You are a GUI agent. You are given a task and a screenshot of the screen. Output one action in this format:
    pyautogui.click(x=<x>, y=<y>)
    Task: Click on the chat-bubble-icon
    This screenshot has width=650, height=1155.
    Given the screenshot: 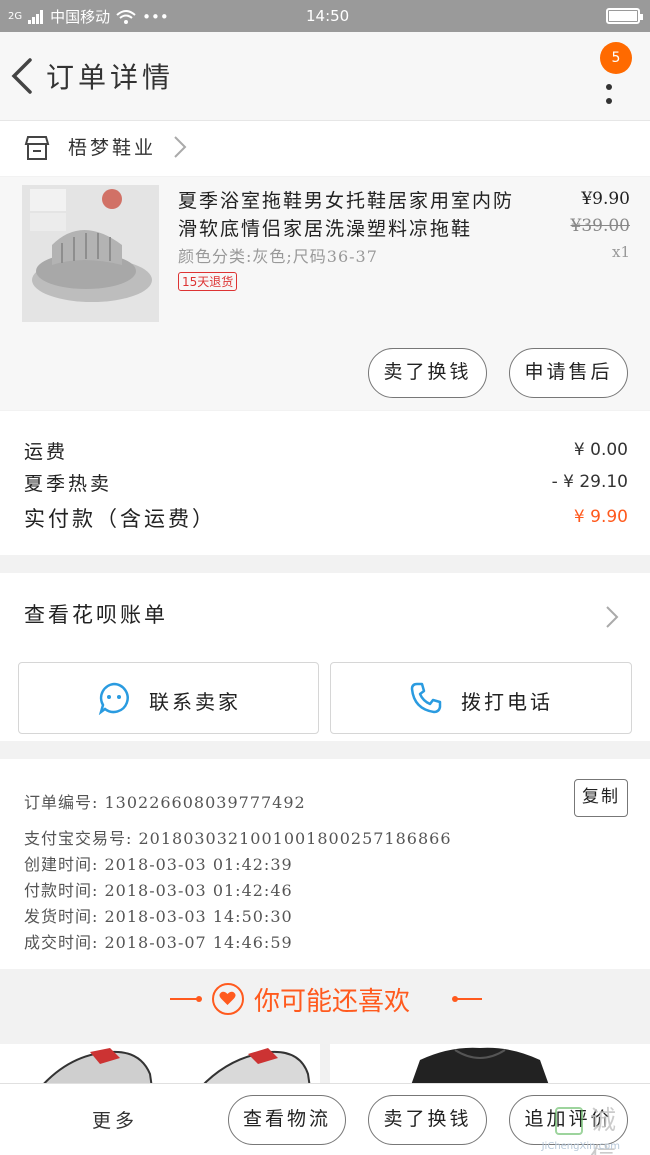 What is the action you would take?
    pyautogui.click(x=113, y=698)
    